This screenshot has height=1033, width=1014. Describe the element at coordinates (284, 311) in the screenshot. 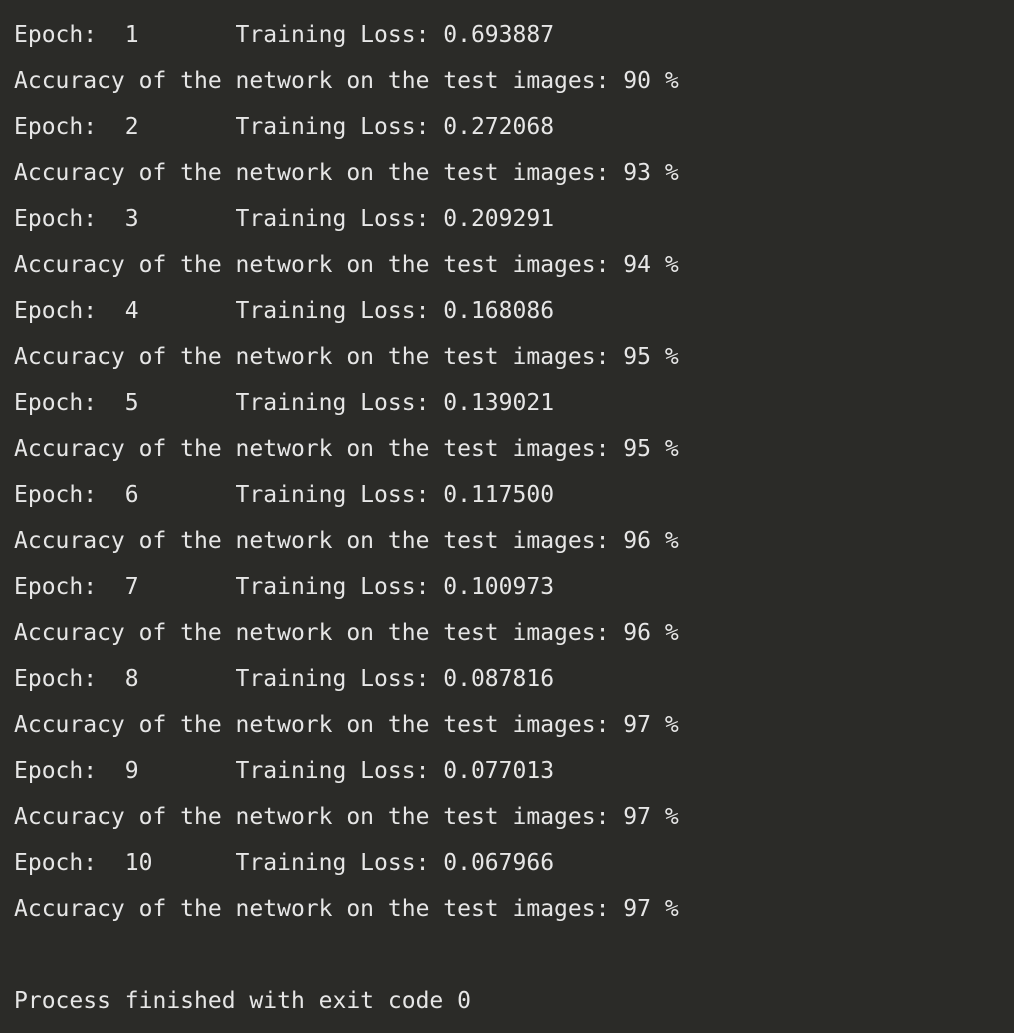

I see `epoch-loss-line: Epoch: 4 Training Loss: 0.168086` at that location.